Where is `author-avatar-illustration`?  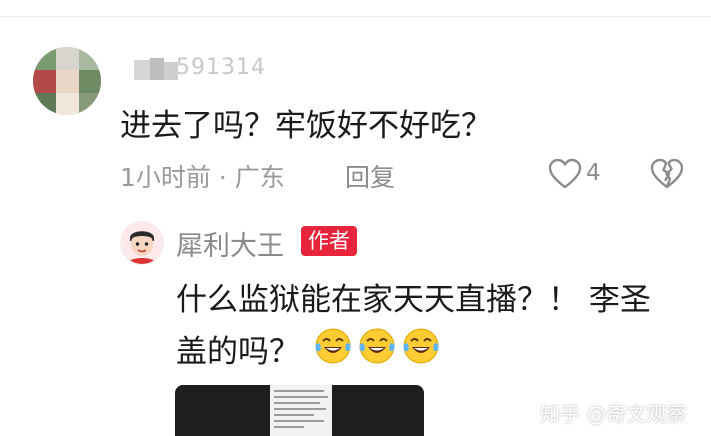
author-avatar-illustration is located at coordinates (142, 243).